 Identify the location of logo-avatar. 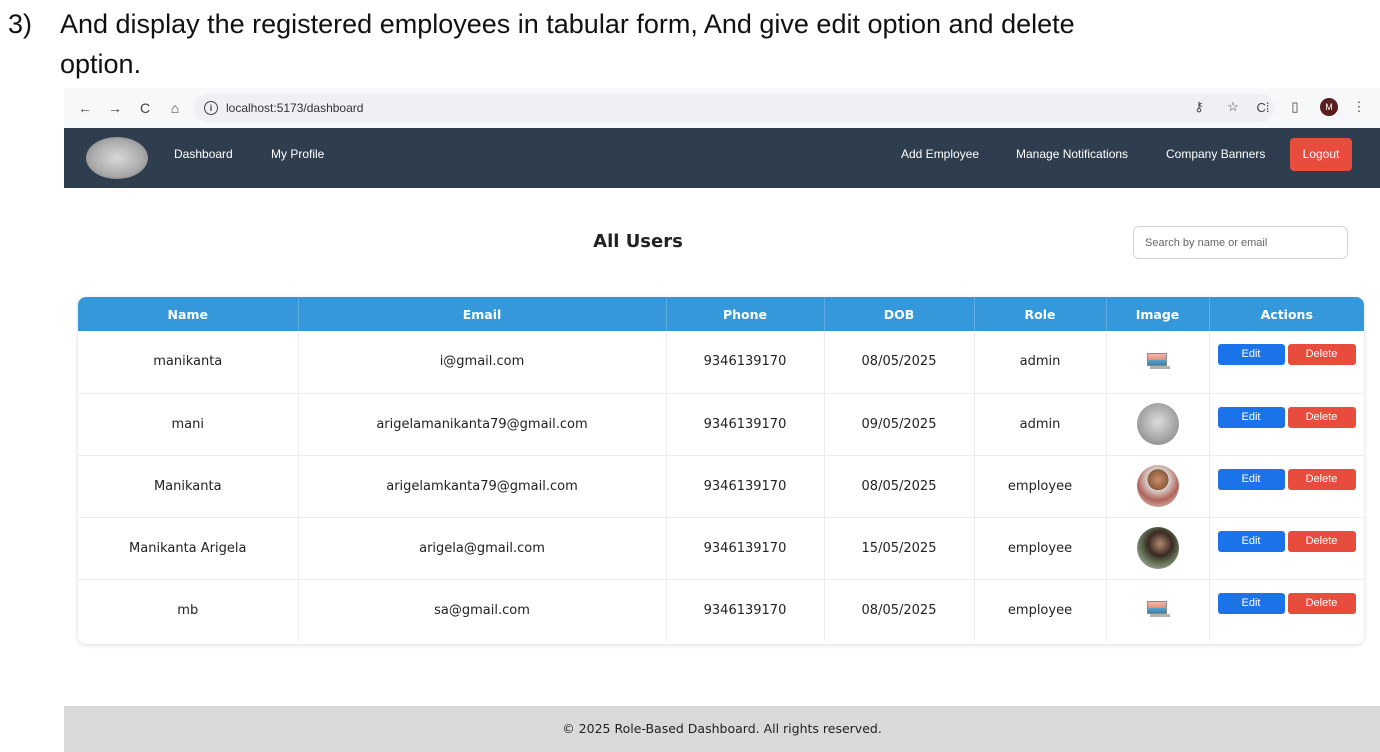
(1157, 424).